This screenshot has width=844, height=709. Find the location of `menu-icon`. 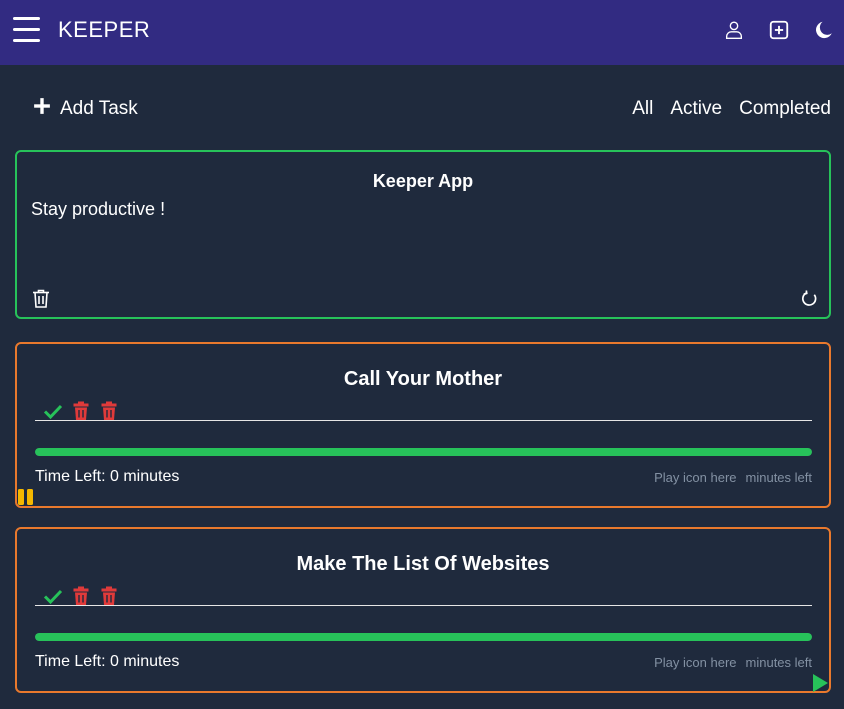

menu-icon is located at coordinates (27, 30).